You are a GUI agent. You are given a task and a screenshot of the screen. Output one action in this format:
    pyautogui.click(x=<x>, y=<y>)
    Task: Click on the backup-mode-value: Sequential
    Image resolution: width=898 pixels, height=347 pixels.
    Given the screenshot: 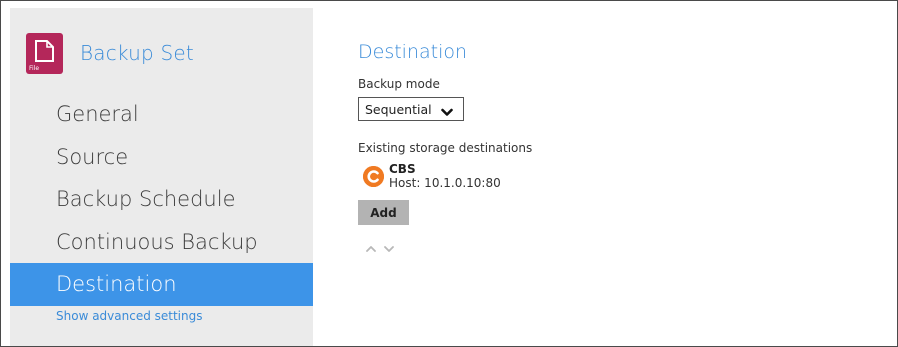 What is the action you would take?
    pyautogui.click(x=398, y=109)
    